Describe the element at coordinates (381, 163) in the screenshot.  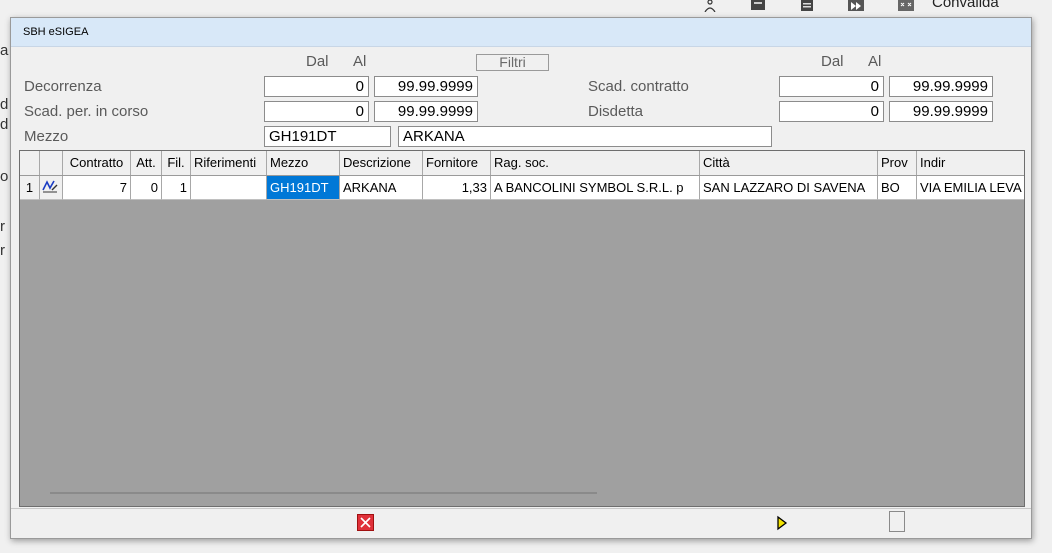
I see `grid-header-descrizione: Descrizione` at that location.